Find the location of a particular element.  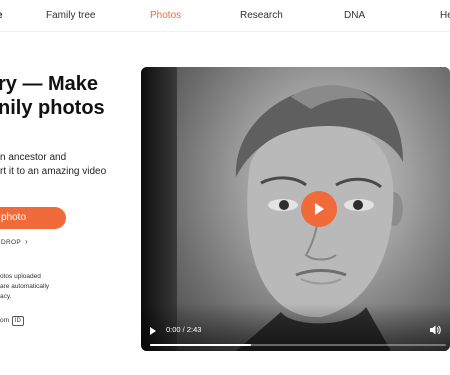

privacy-note: otos uploaded are automatically acy. is located at coordinates (70, 287).